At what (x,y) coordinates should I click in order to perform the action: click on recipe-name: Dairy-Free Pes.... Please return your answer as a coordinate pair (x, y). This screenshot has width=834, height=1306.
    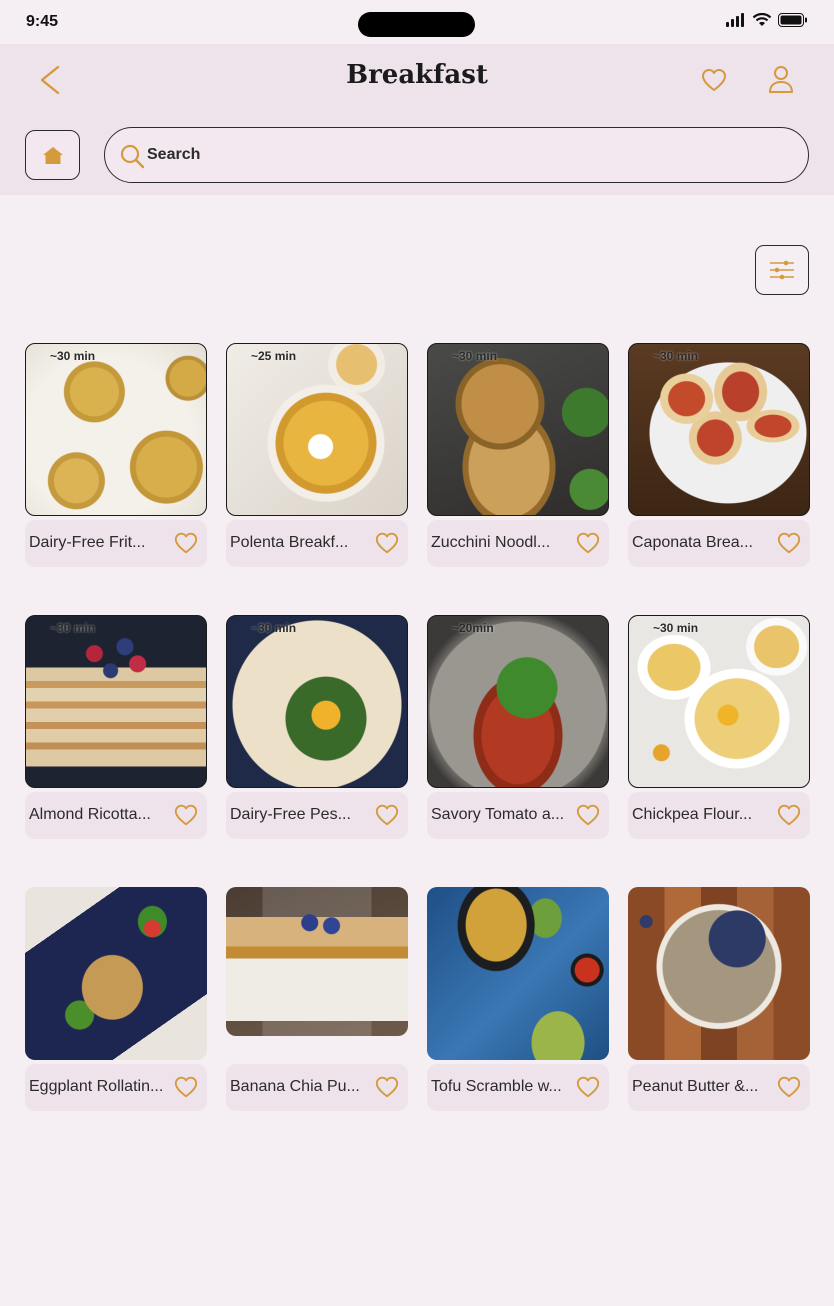
    Looking at the image, I should click on (299, 815).